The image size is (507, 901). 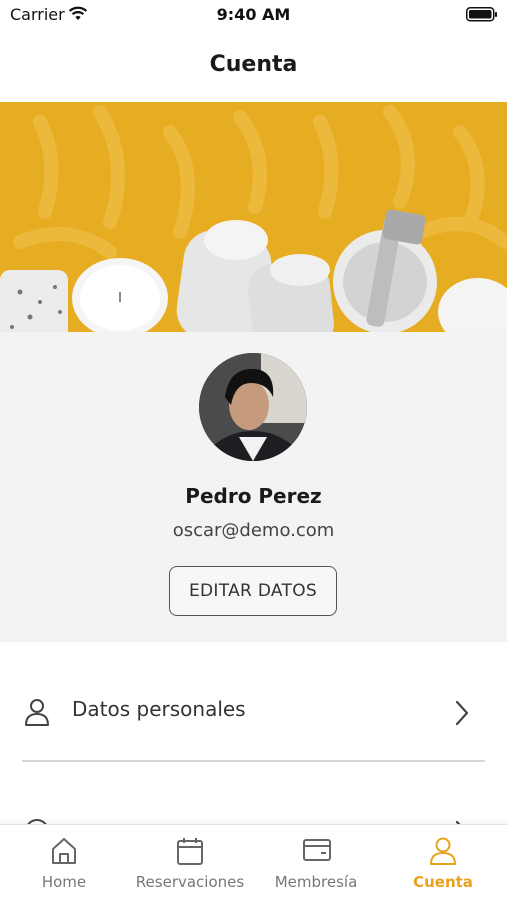 What do you see at coordinates (190, 882) in the screenshot?
I see `tab-label: Reservaciones` at bounding box center [190, 882].